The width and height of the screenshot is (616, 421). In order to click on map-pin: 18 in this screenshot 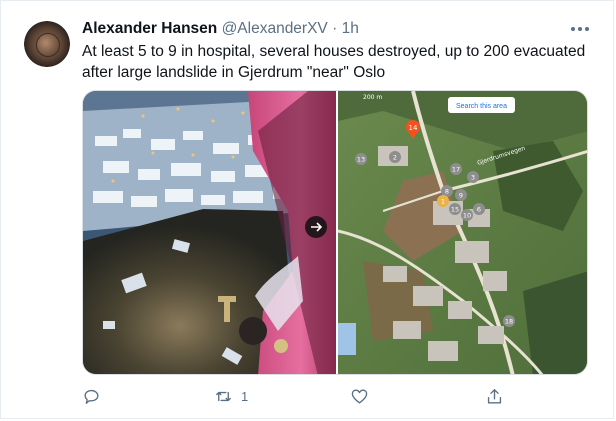, I will do `click(509, 321)`.